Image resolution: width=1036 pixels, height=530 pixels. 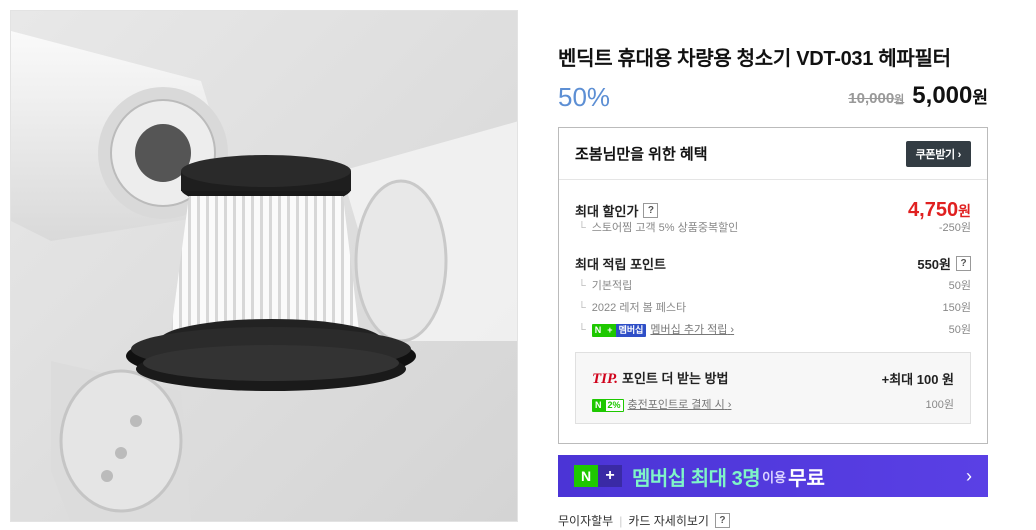 What do you see at coordinates (934, 264) in the screenshot?
I see `max-points-value: 550원` at bounding box center [934, 264].